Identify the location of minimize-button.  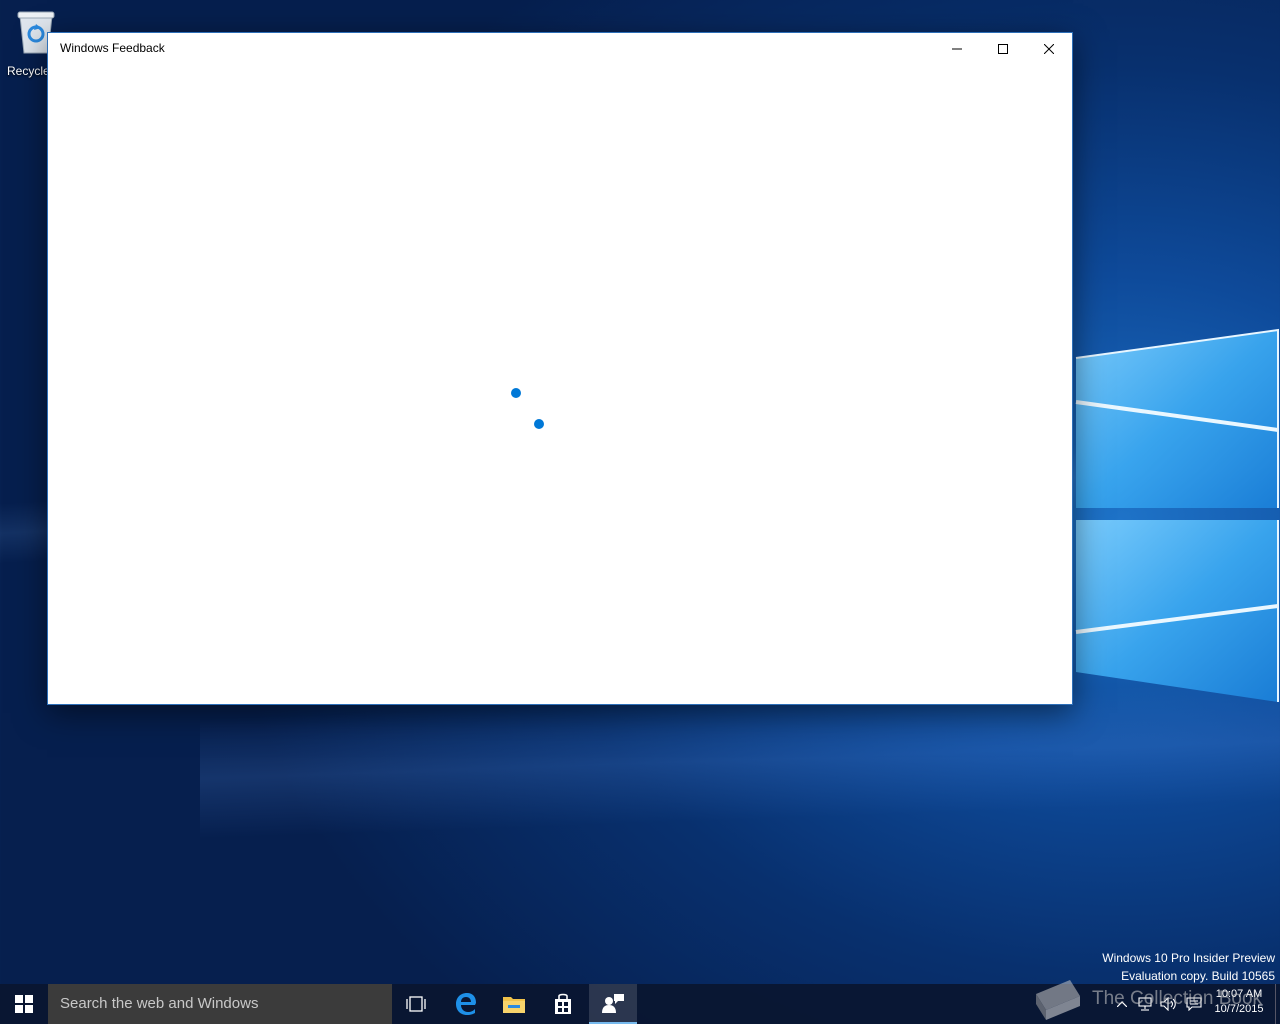
(957, 48).